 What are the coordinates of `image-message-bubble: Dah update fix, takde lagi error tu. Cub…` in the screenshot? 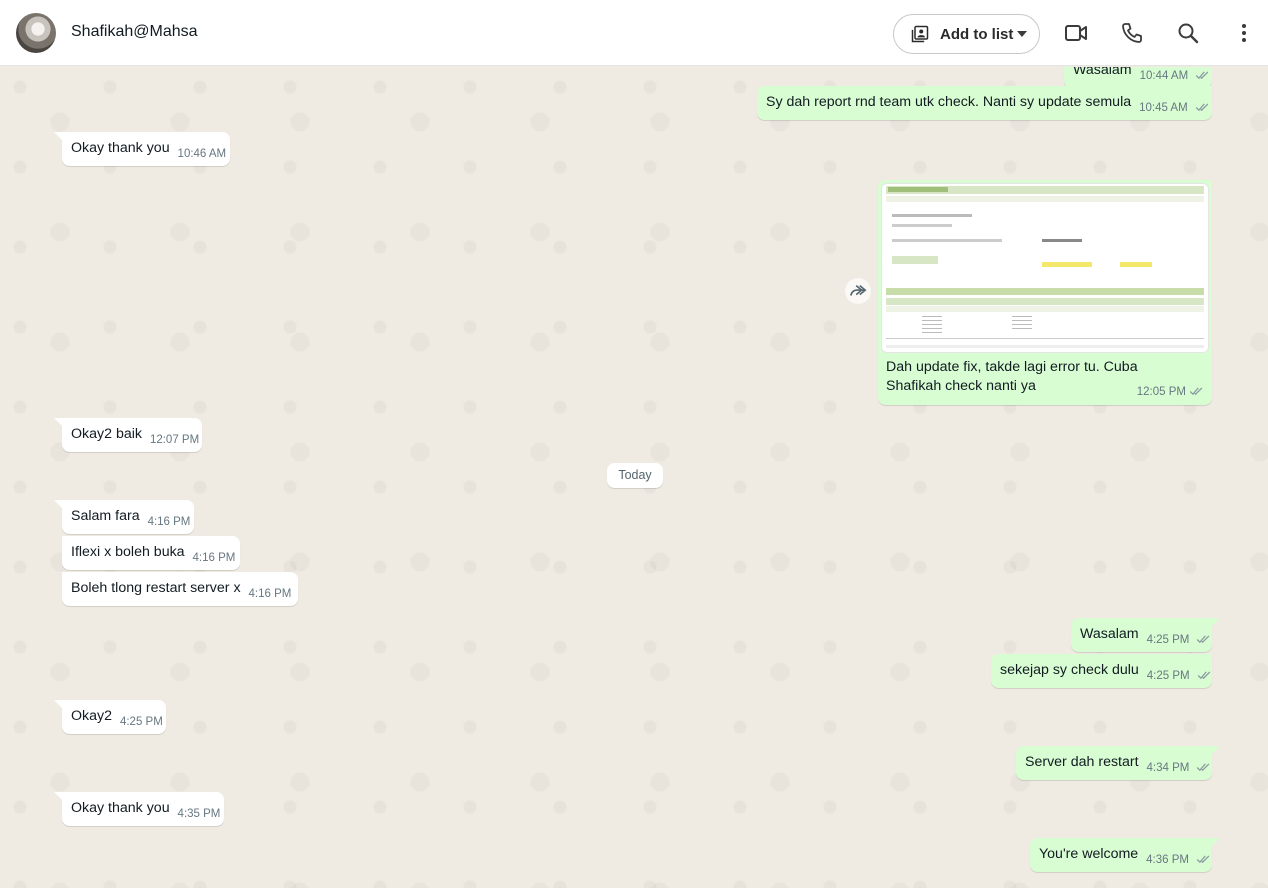 It's located at (1045, 292).